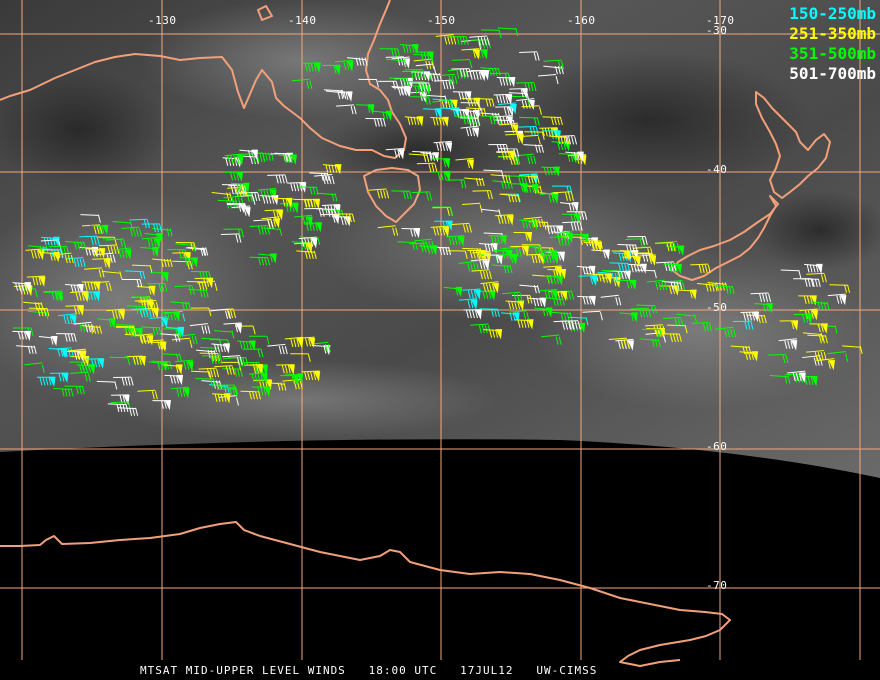  I want to click on lon-label-130: -130, so click(162, 20).